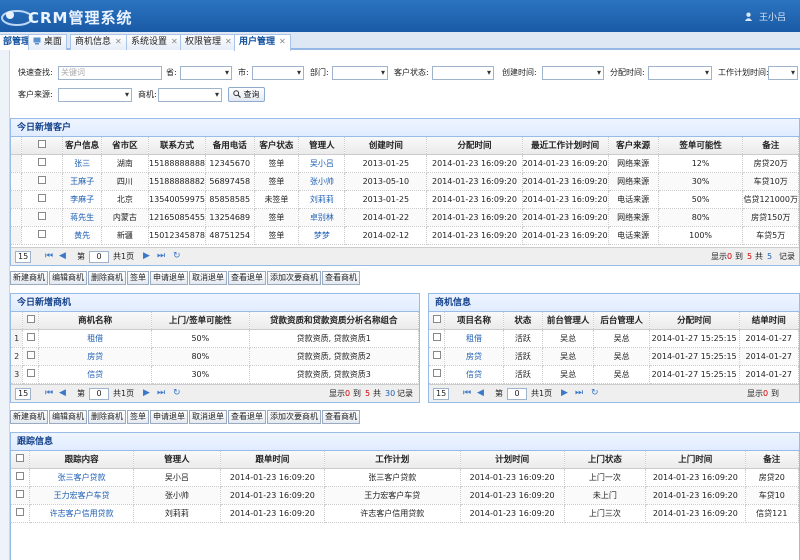 The image size is (800, 560). What do you see at coordinates (177, 146) in the screenshot?
I see `column-header: 联系方式` at bounding box center [177, 146].